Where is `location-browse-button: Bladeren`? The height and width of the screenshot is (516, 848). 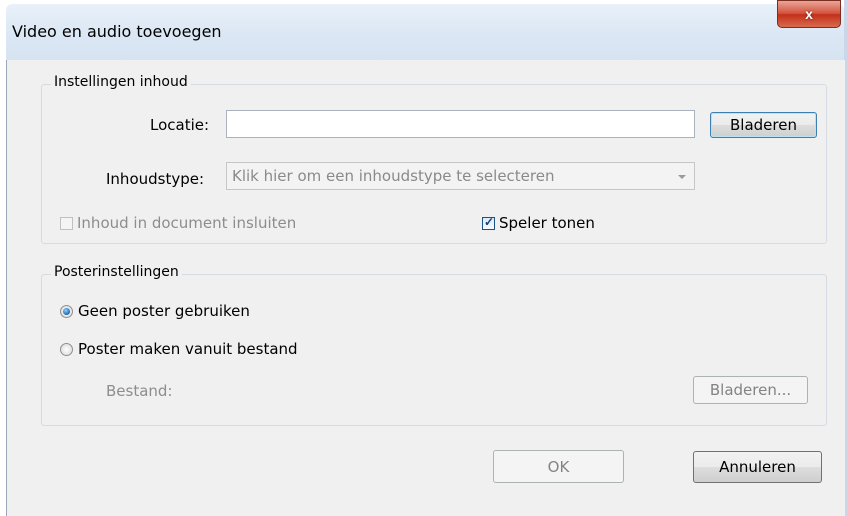
location-browse-button: Bladeren is located at coordinates (763, 125).